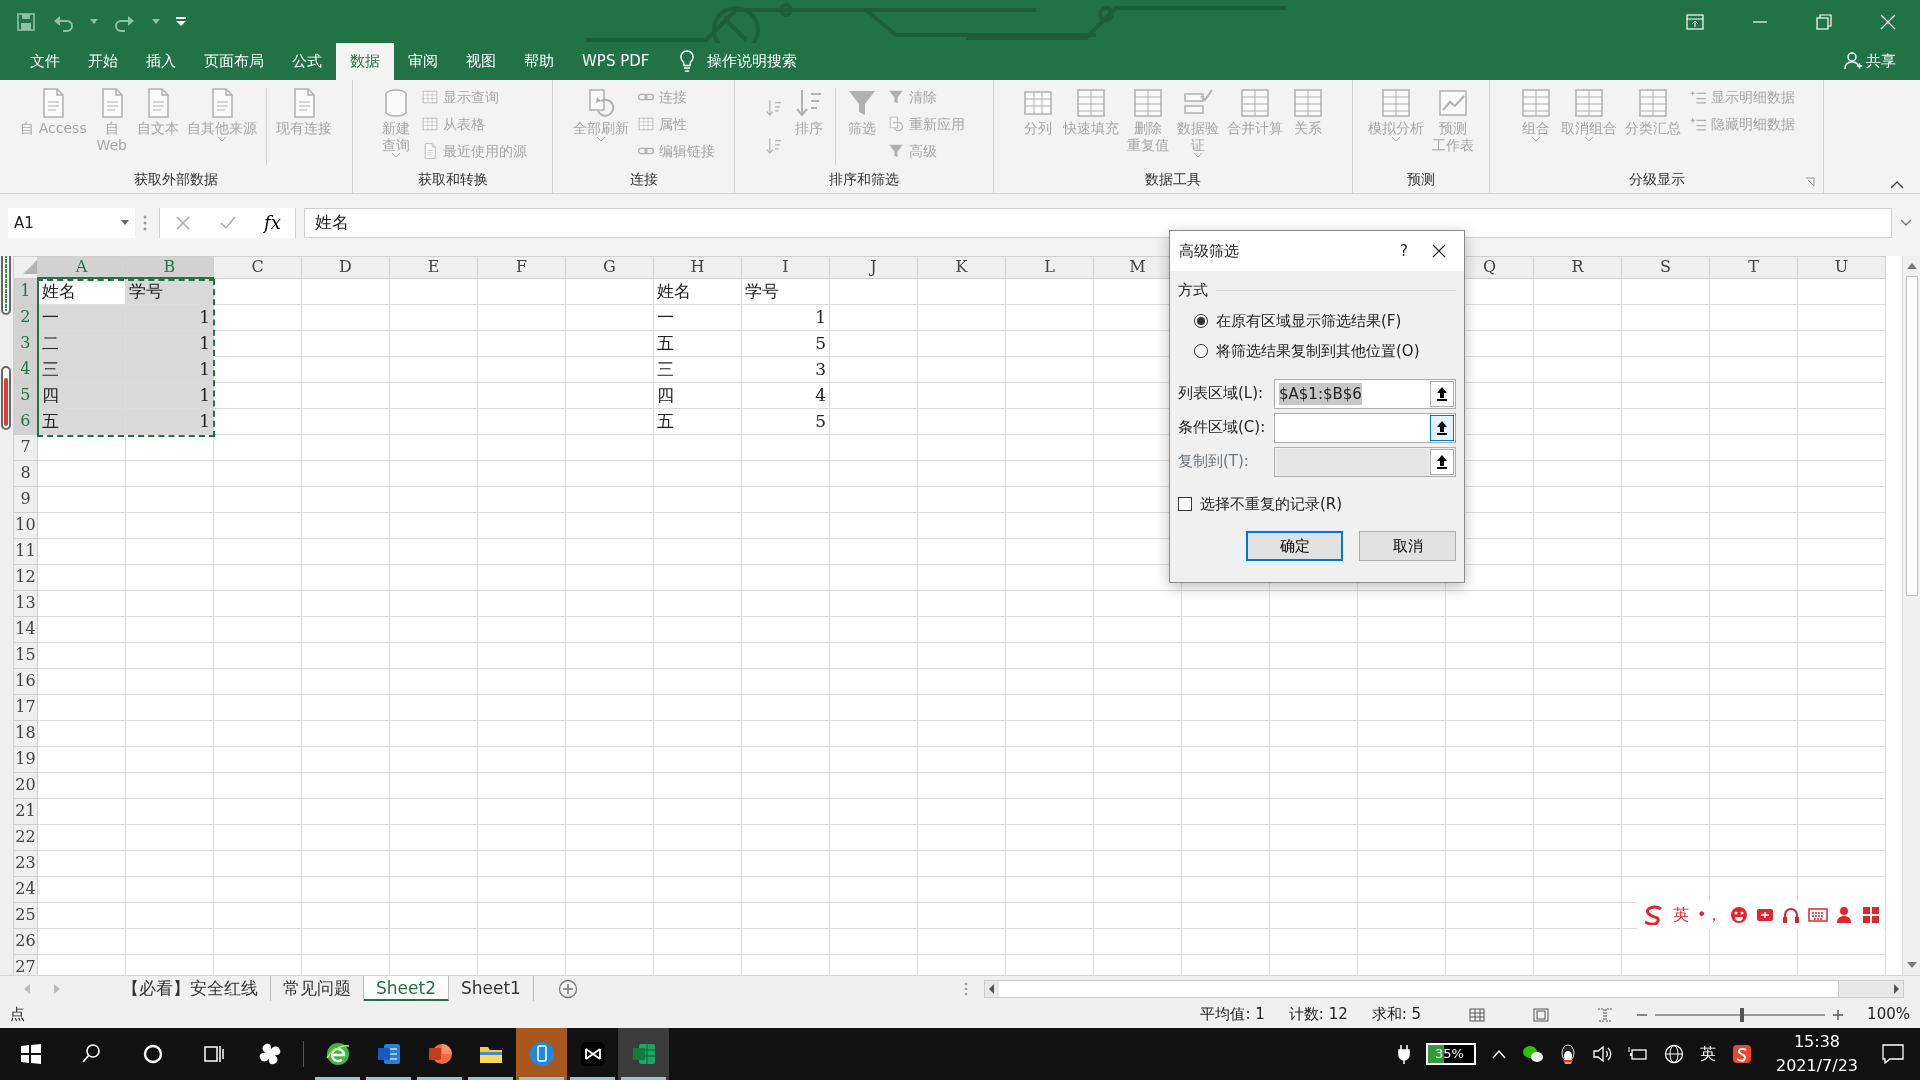  Describe the element at coordinates (567, 988) in the screenshot. I see `add-sheet-button` at that location.